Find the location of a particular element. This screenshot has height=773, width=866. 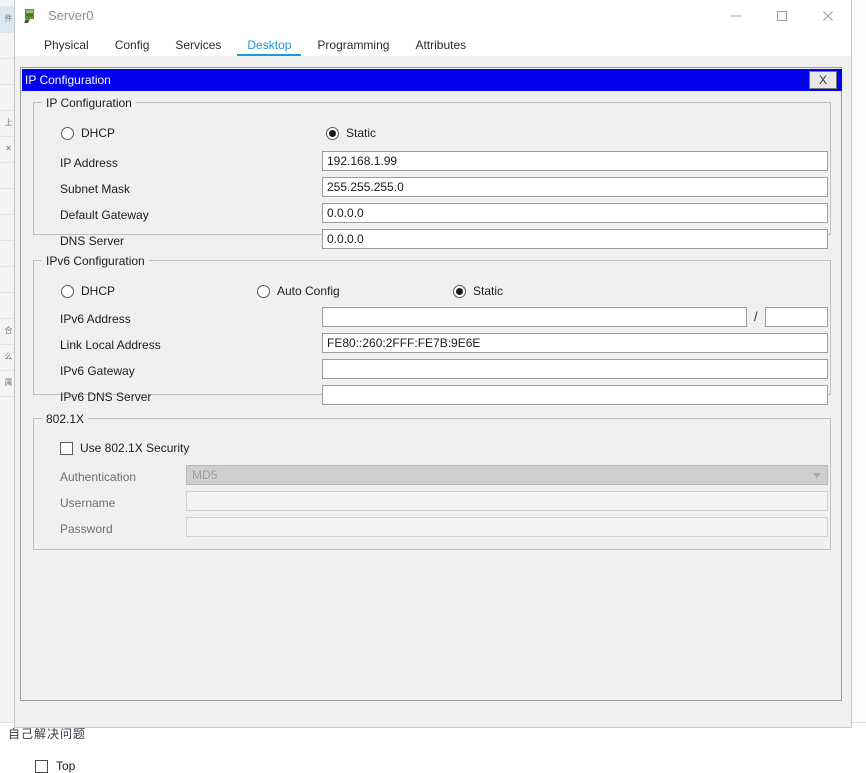

authentication-selected-value: MD5 is located at coordinates (205, 475).